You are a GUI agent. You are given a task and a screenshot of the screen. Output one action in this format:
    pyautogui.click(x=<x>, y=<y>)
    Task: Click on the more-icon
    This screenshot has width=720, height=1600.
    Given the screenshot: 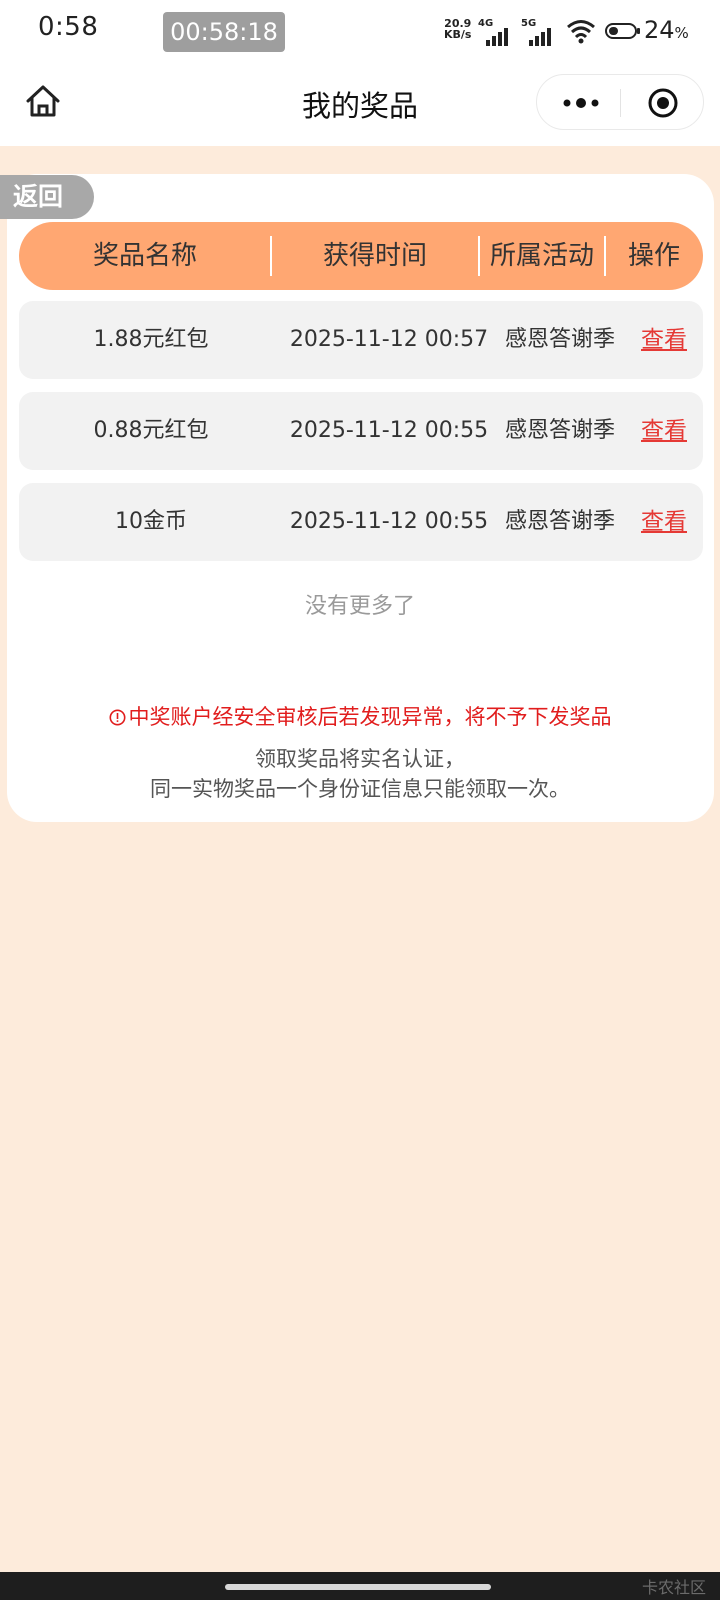 What is the action you would take?
    pyautogui.click(x=581, y=103)
    